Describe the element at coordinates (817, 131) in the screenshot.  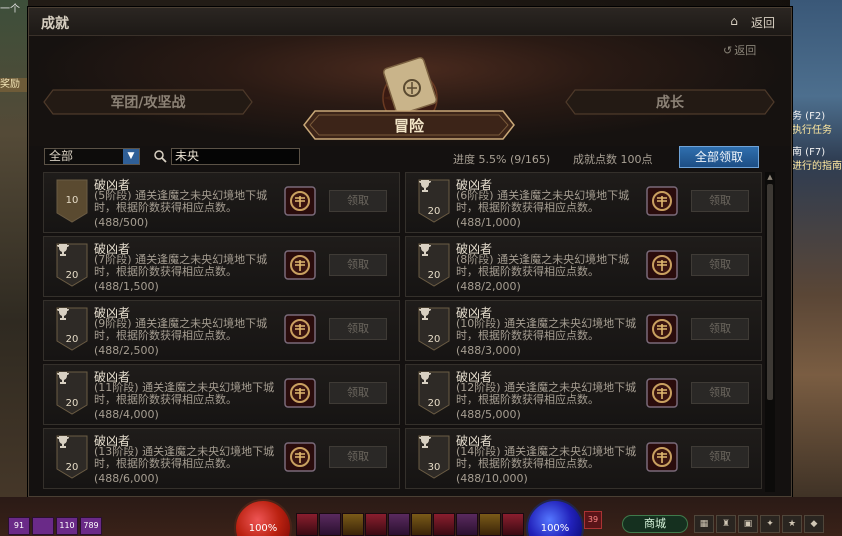
I see `quest-line: 执行任务` at that location.